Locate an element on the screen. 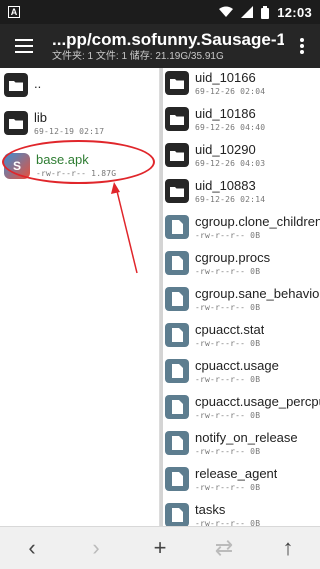 This screenshot has width=320, height=569. list-item: cpuacct.usage -rw-r--r-- 0B is located at coordinates (241, 374).